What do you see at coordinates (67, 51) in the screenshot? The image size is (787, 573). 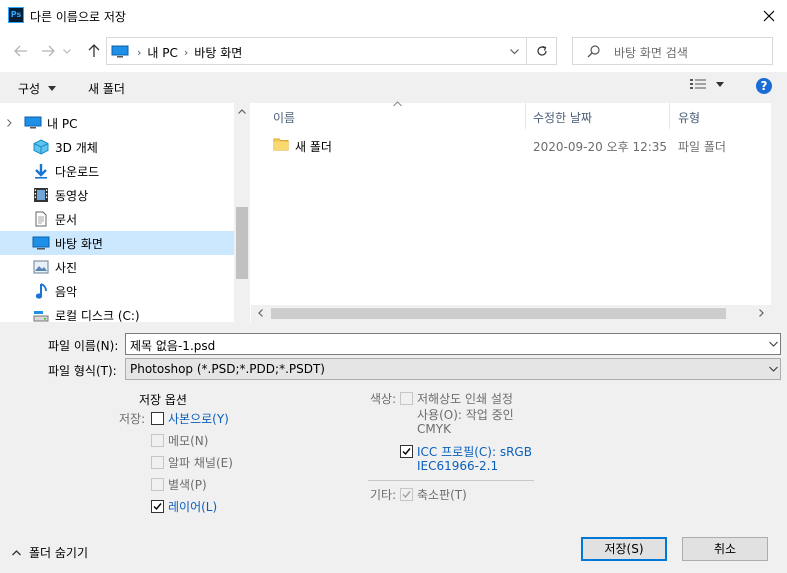 I see `recent-locations-button` at bounding box center [67, 51].